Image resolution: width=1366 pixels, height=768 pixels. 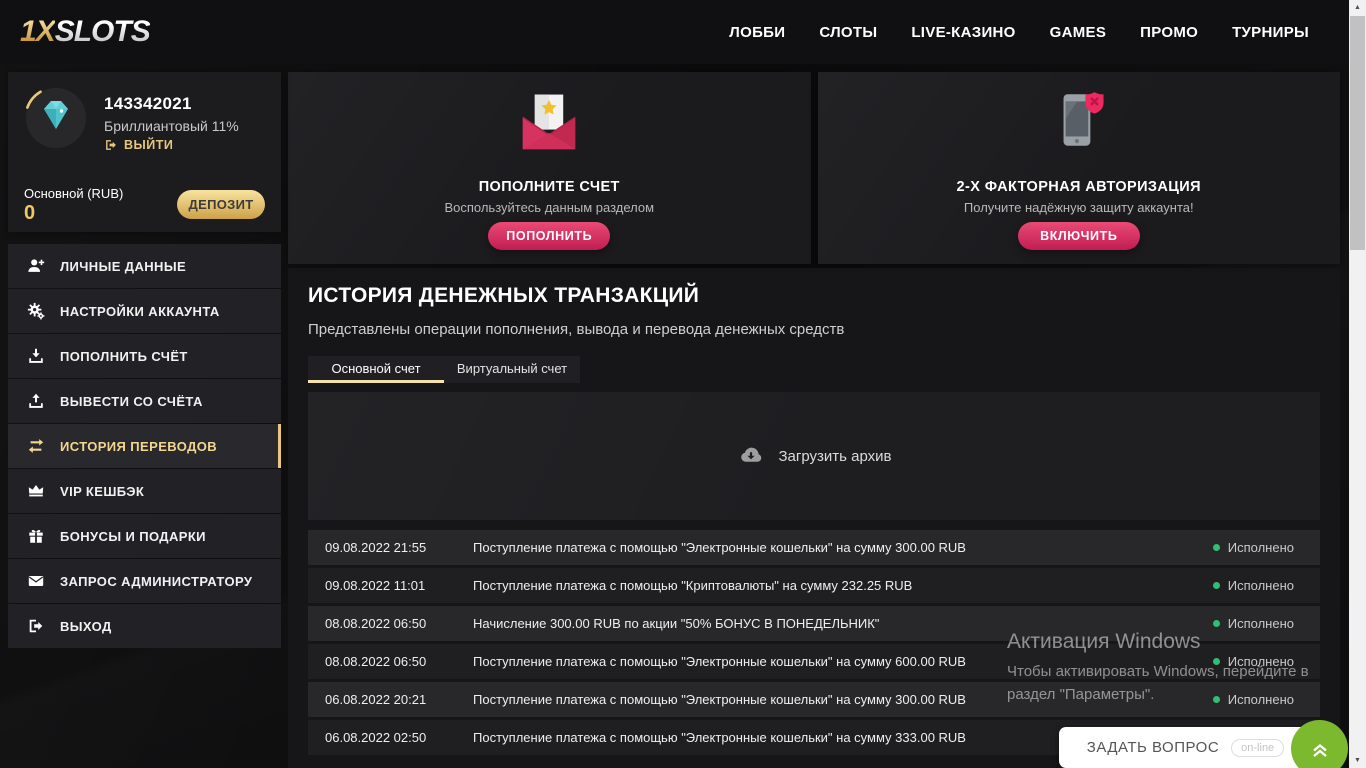 I want to click on sidebar-menu-item: ИСТОРИЯ ПЕРЕВОДОВ, so click(x=144, y=446).